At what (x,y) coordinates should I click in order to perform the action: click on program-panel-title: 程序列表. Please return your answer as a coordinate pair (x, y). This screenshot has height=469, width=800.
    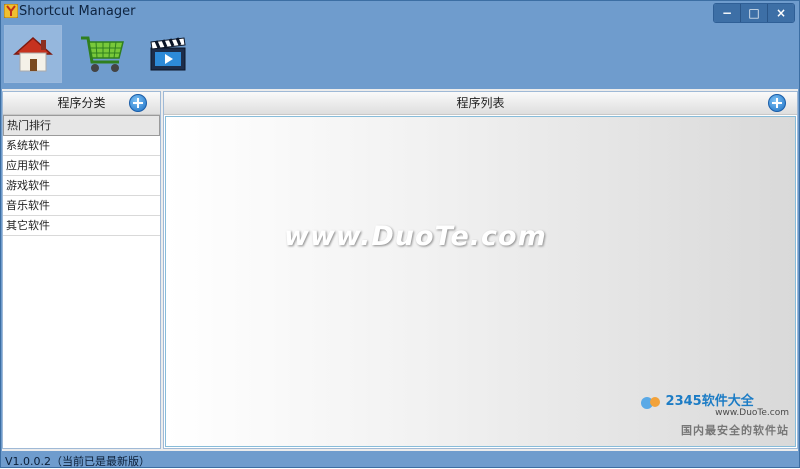
    Looking at the image, I should click on (480, 103).